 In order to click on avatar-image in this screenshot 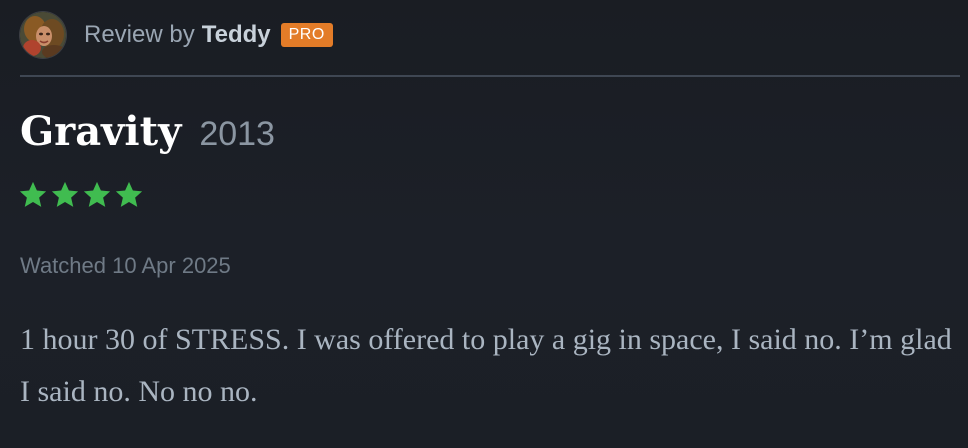, I will do `click(43, 35)`.